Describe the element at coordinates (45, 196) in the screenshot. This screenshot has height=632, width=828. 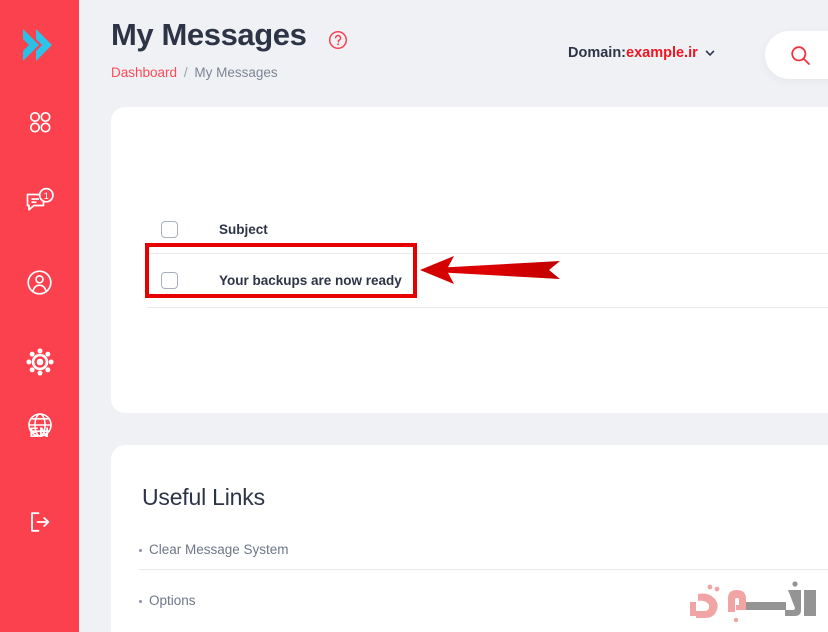
I see `messages-badge-count: 1` at that location.